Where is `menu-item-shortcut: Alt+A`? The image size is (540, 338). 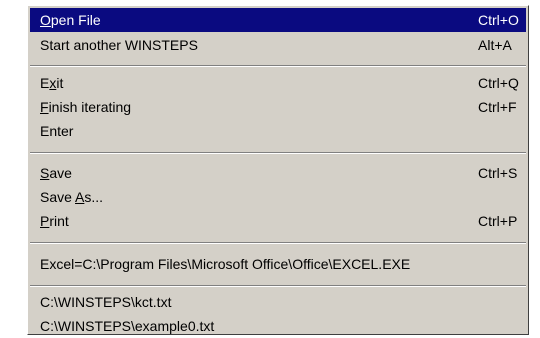 menu-item-shortcut: Alt+A is located at coordinates (495, 45).